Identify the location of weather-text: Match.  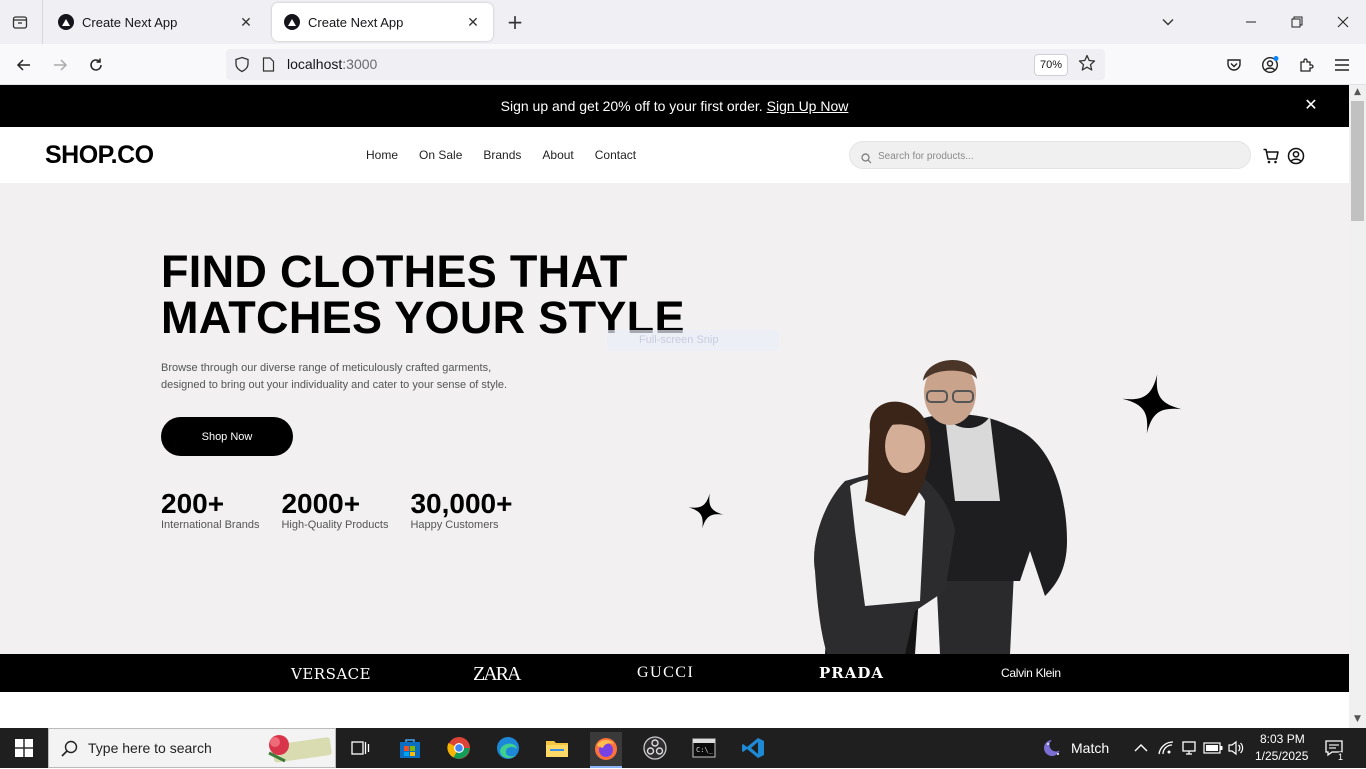
(1090, 748).